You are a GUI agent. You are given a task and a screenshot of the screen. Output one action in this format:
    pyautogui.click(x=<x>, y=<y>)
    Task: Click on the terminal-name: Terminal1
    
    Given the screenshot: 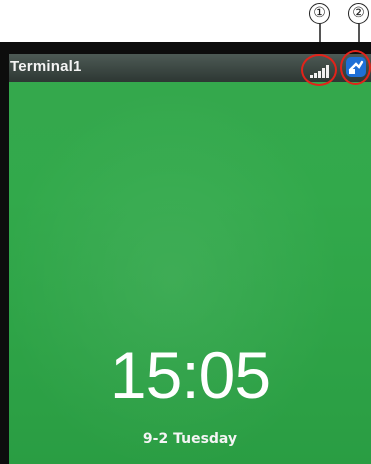 What is the action you would take?
    pyautogui.click(x=46, y=66)
    